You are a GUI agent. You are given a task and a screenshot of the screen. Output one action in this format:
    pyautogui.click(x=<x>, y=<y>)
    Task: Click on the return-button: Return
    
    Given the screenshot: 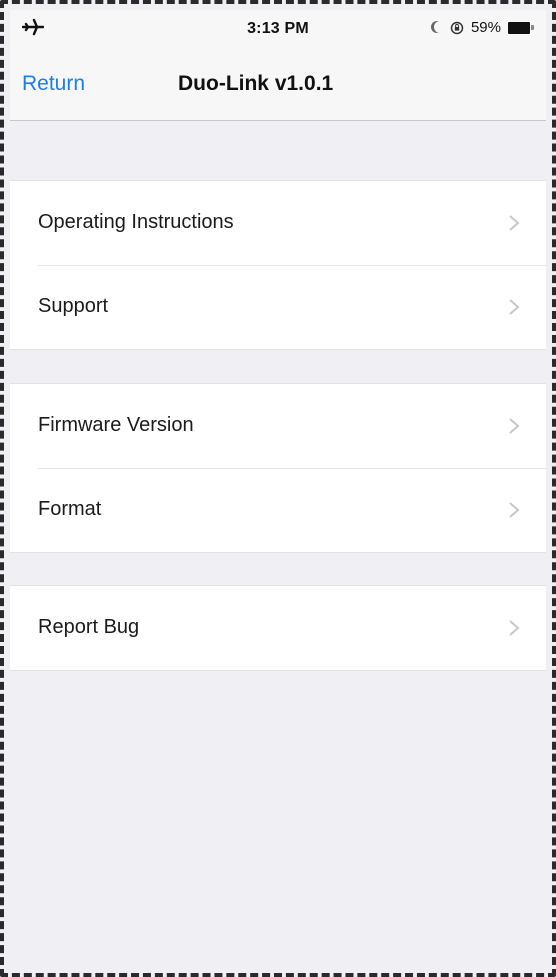 What is the action you would take?
    pyautogui.click(x=53, y=84)
    